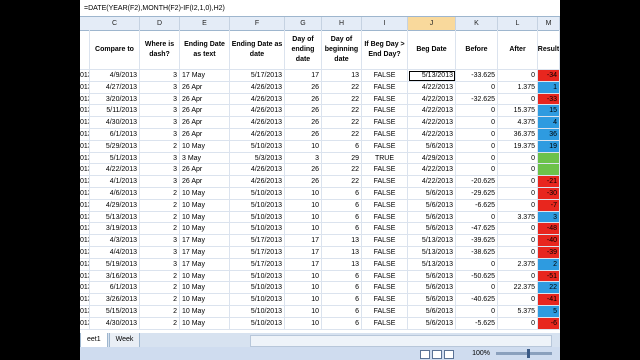  I want to click on header-cell-m: Result, so click(549, 50).